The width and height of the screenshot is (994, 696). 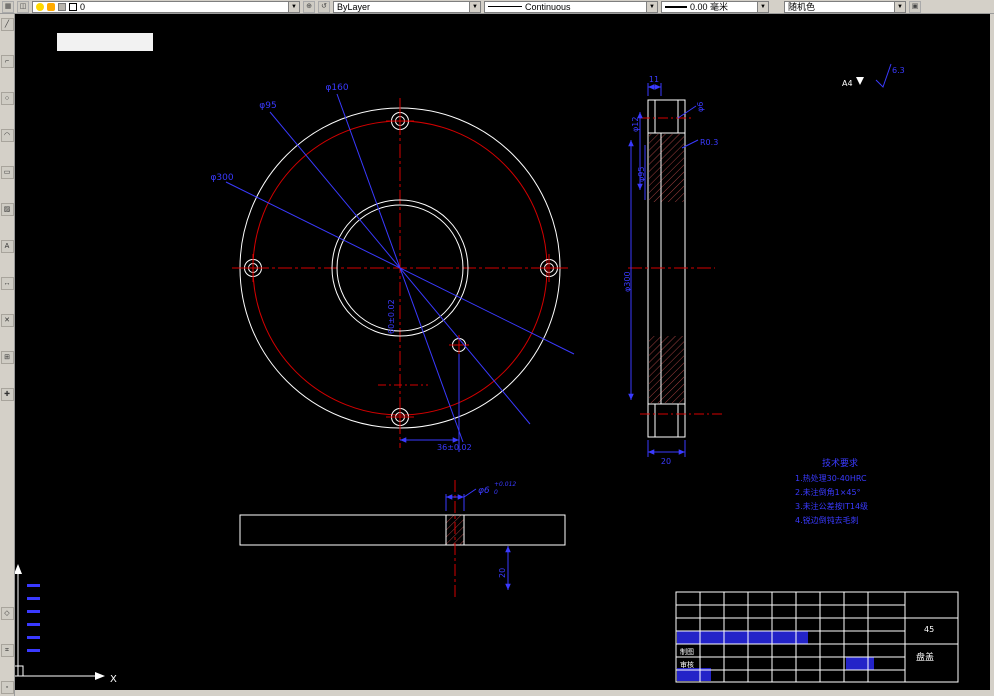 I want to click on layers-dialog-icon: ▦, so click(x=8, y=6).